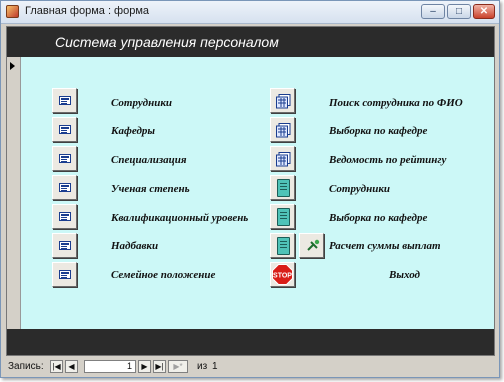 Image resolution: width=504 pixels, height=382 pixels. Describe the element at coordinates (484, 11) in the screenshot. I see `close-button: ✕` at that location.